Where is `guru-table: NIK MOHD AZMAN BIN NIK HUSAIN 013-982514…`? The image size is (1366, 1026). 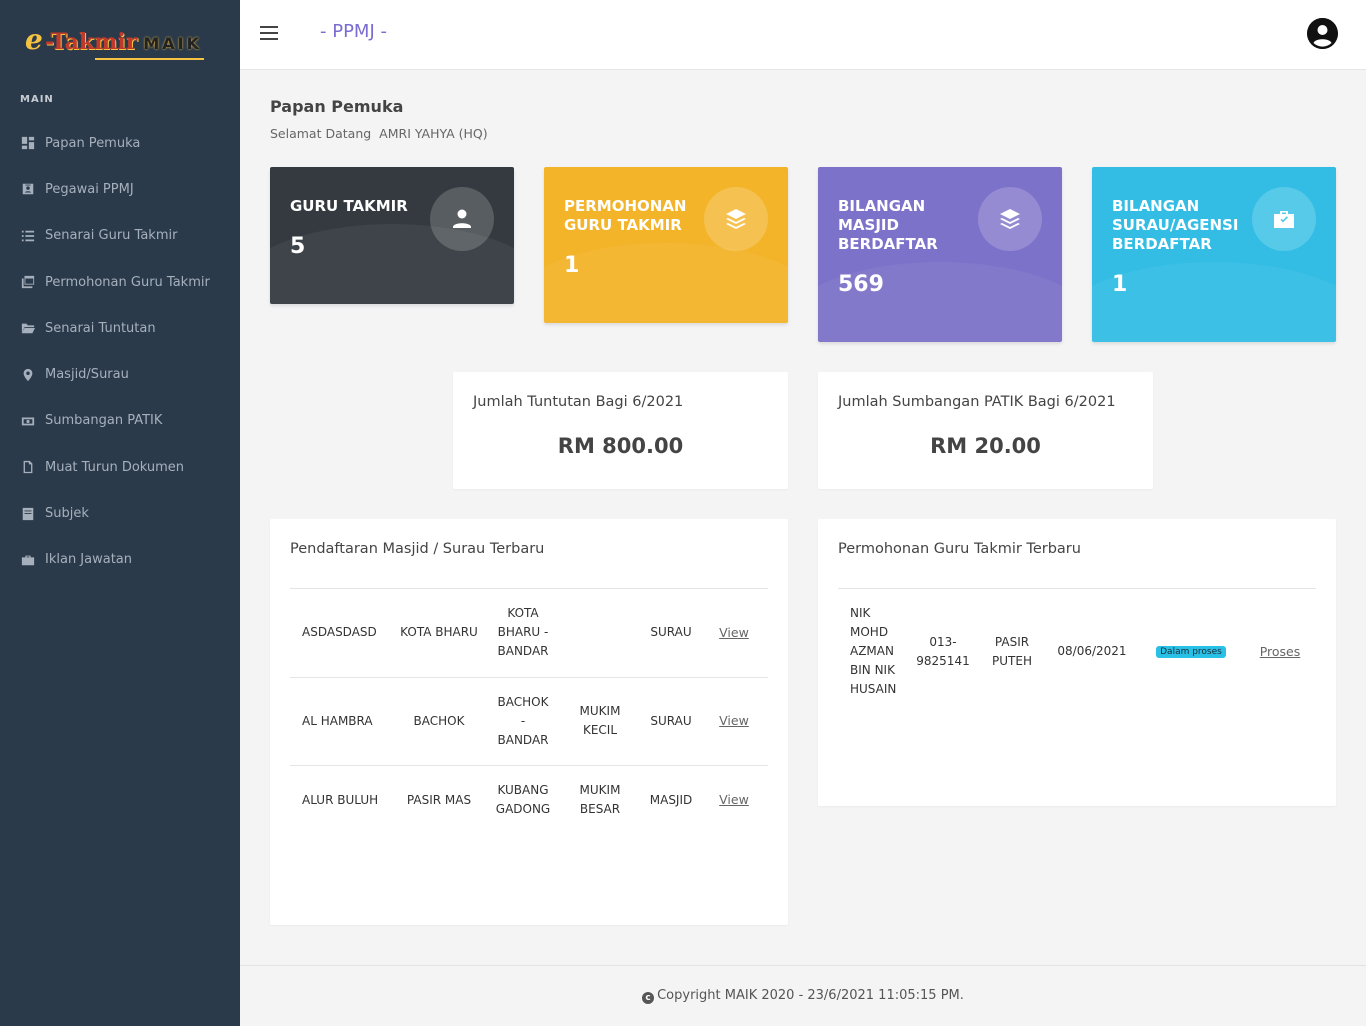 guru-table: NIK MOHD AZMAN BIN NIK HUSAIN 013-982514… is located at coordinates (1077, 651).